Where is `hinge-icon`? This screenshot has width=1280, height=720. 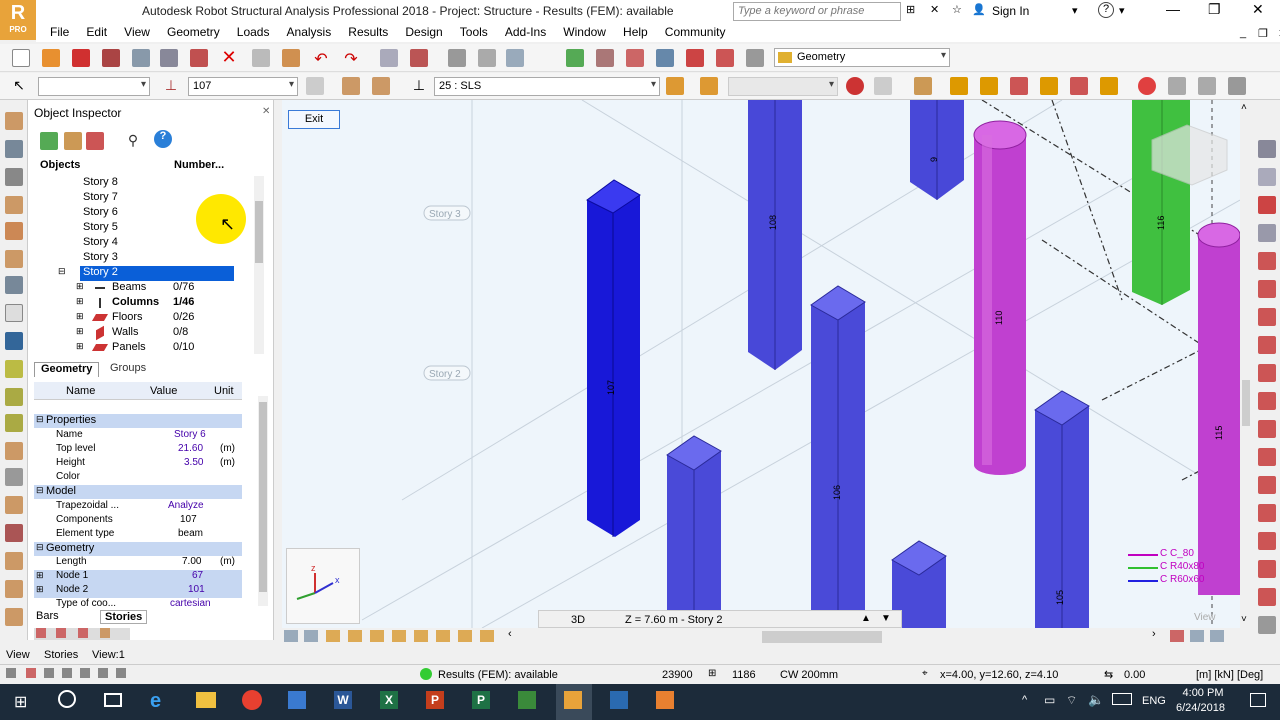
hinge-icon is located at coordinates (14, 533).